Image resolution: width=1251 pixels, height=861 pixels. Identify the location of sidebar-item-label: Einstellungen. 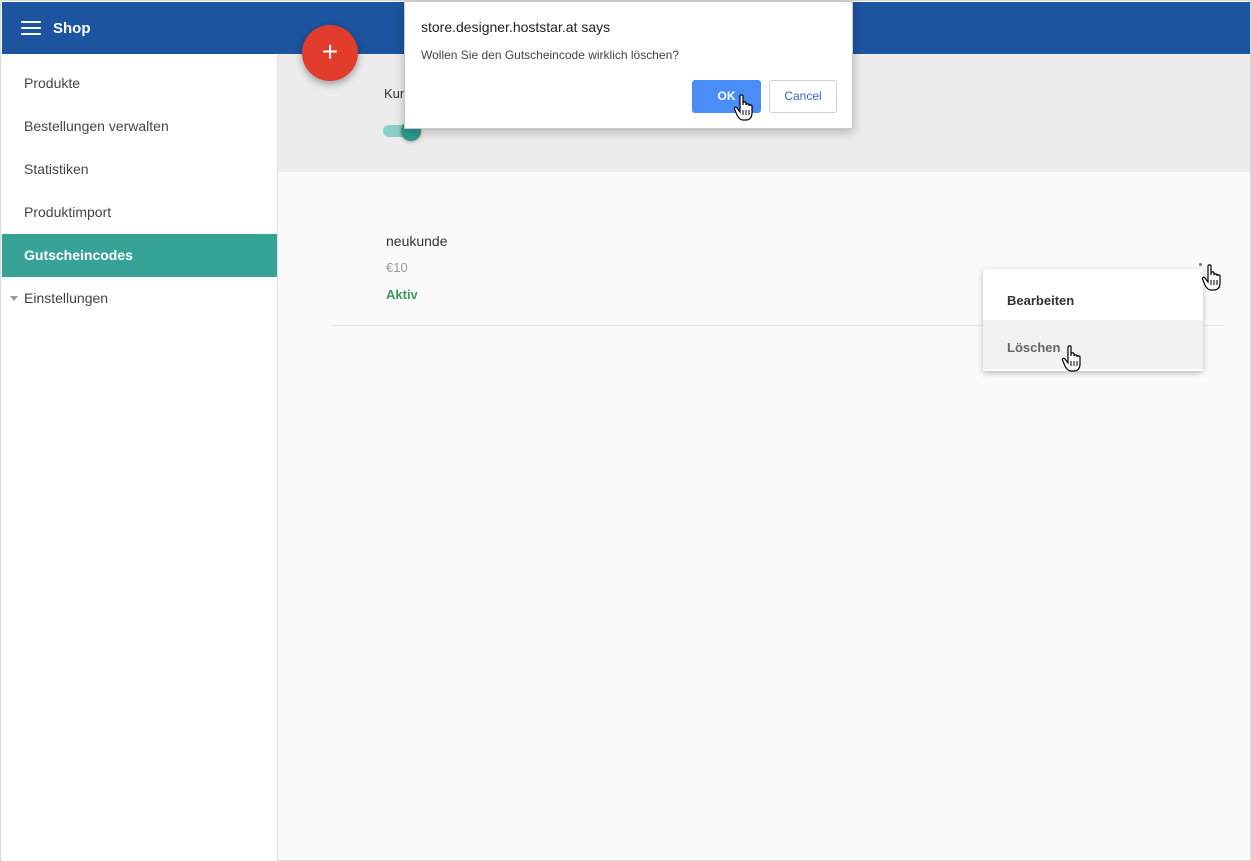
(66, 298).